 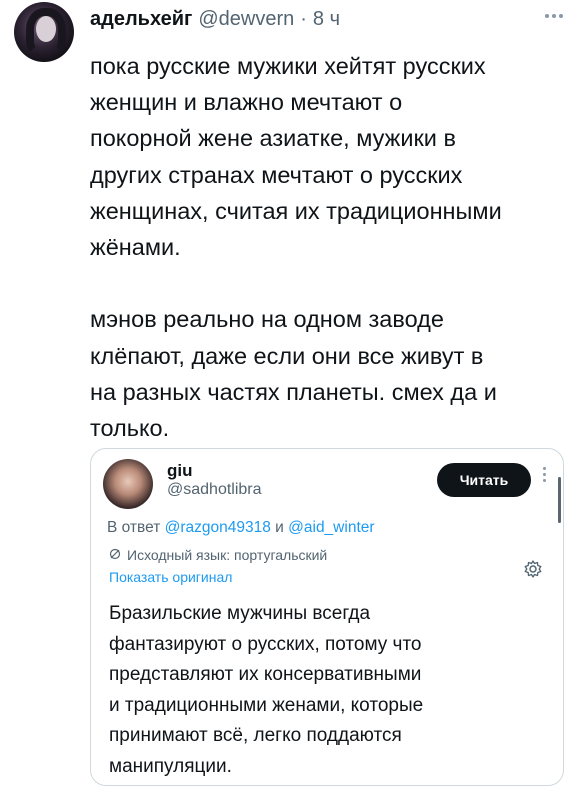 I want to click on tweet-text-line: жёнами., so click(x=135, y=247).